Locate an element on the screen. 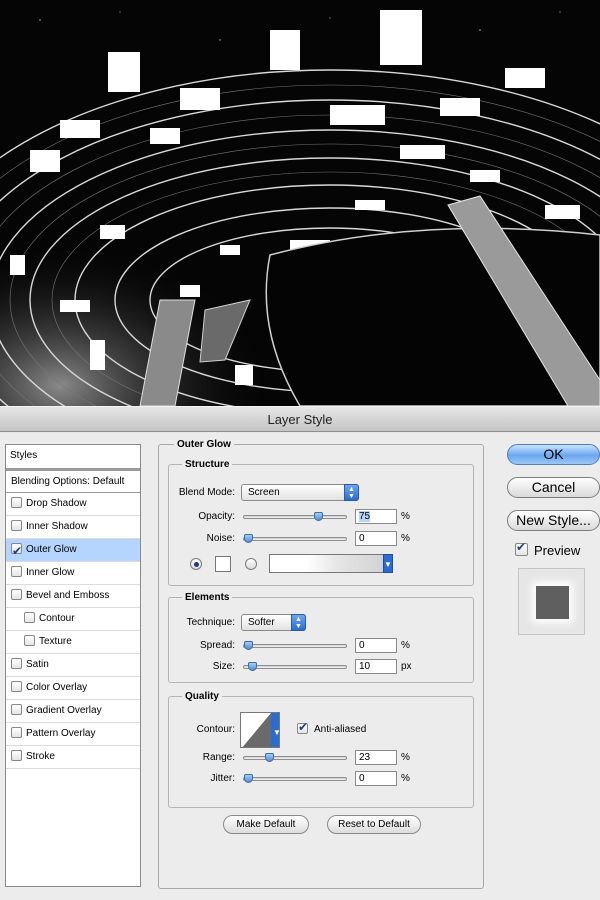  size-value: 10 is located at coordinates (365, 666).